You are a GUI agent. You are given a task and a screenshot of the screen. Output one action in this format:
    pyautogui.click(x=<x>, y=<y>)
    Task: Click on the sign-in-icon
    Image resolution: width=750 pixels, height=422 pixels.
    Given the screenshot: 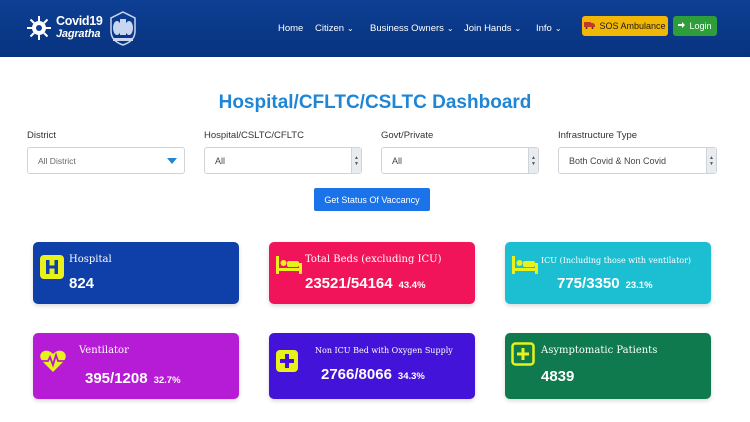 What is the action you would take?
    pyautogui.click(x=682, y=26)
    